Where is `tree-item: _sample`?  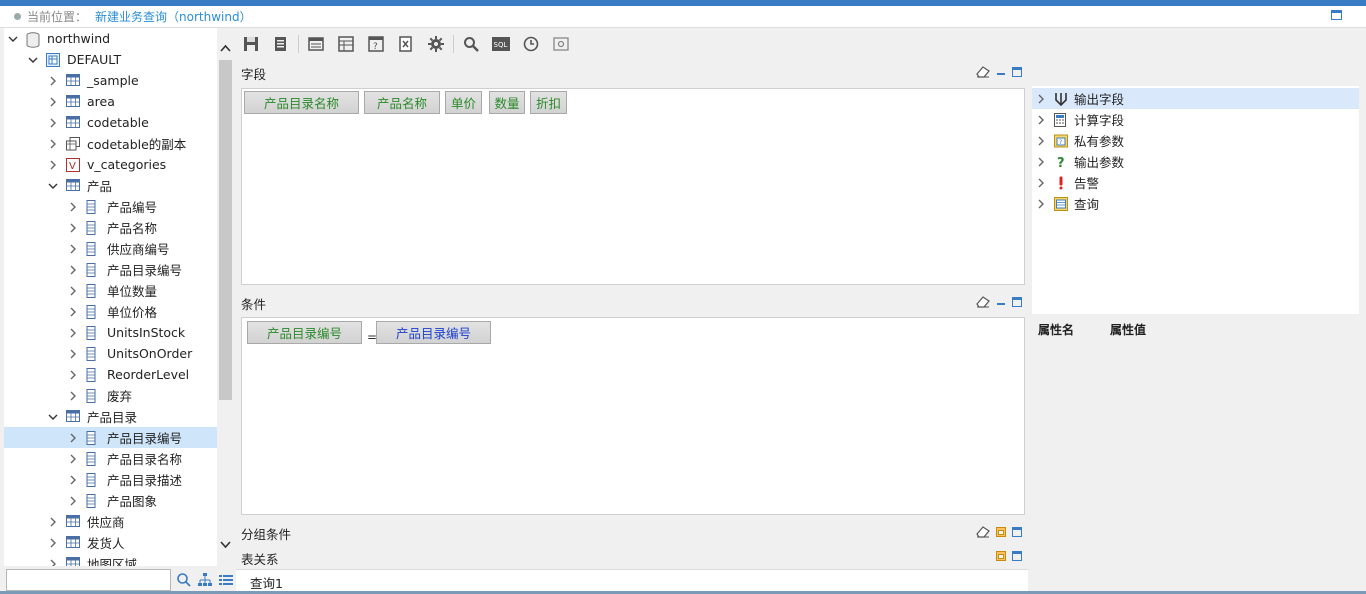
tree-item: _sample is located at coordinates (110, 80).